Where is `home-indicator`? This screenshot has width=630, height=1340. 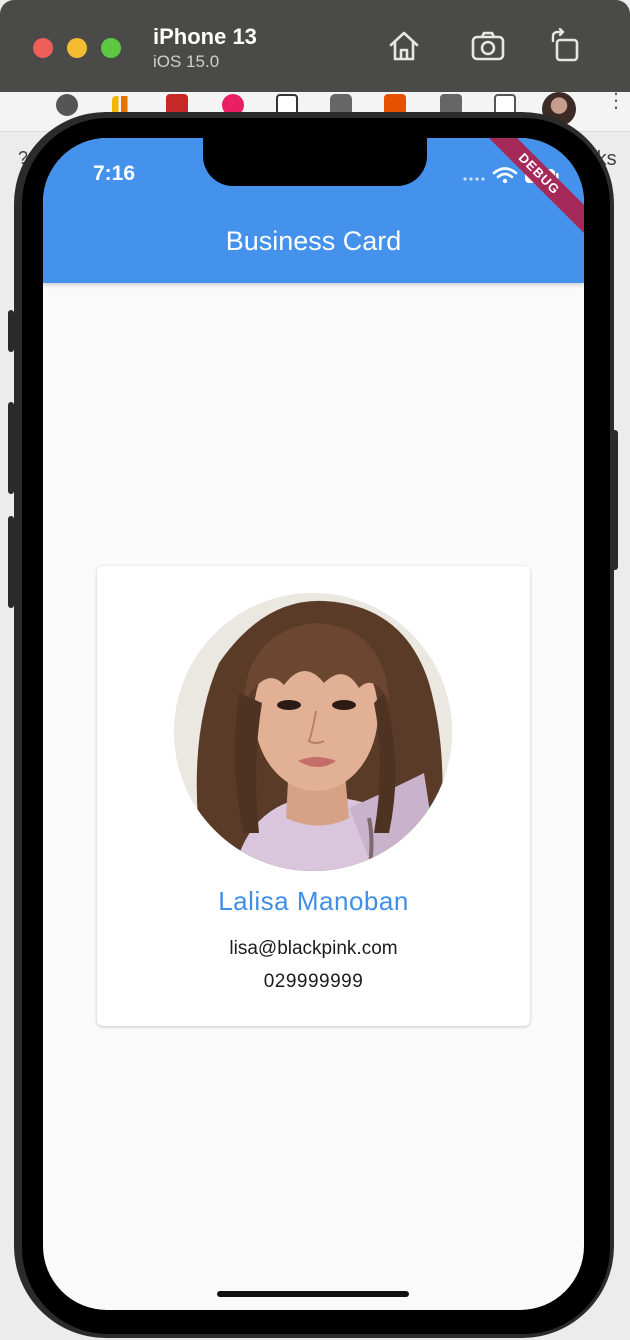 home-indicator is located at coordinates (313, 1294).